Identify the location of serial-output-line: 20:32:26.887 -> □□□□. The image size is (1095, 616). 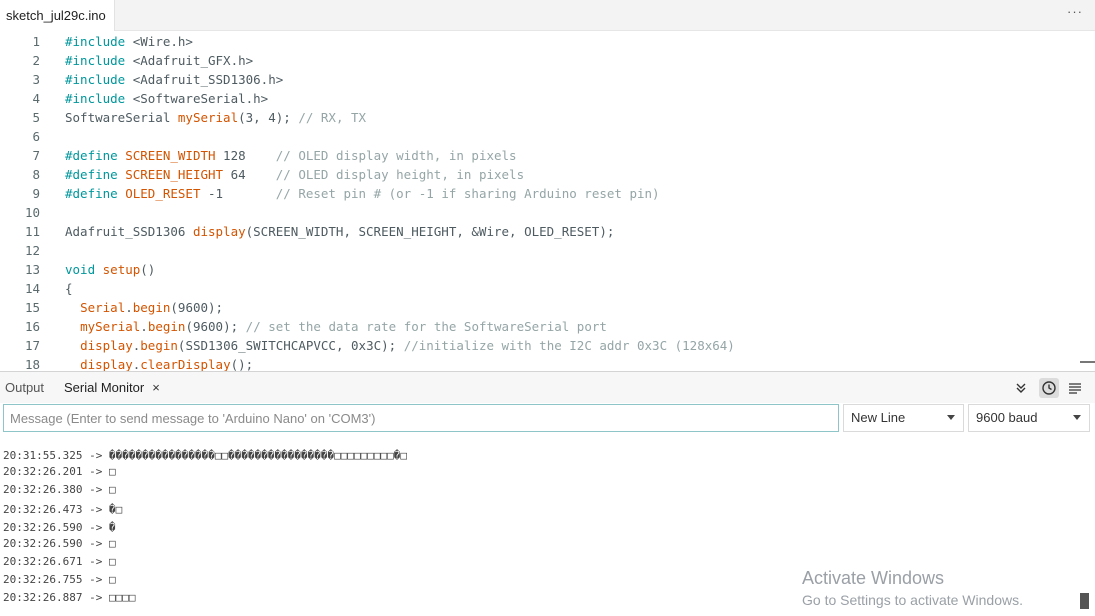
(69, 597).